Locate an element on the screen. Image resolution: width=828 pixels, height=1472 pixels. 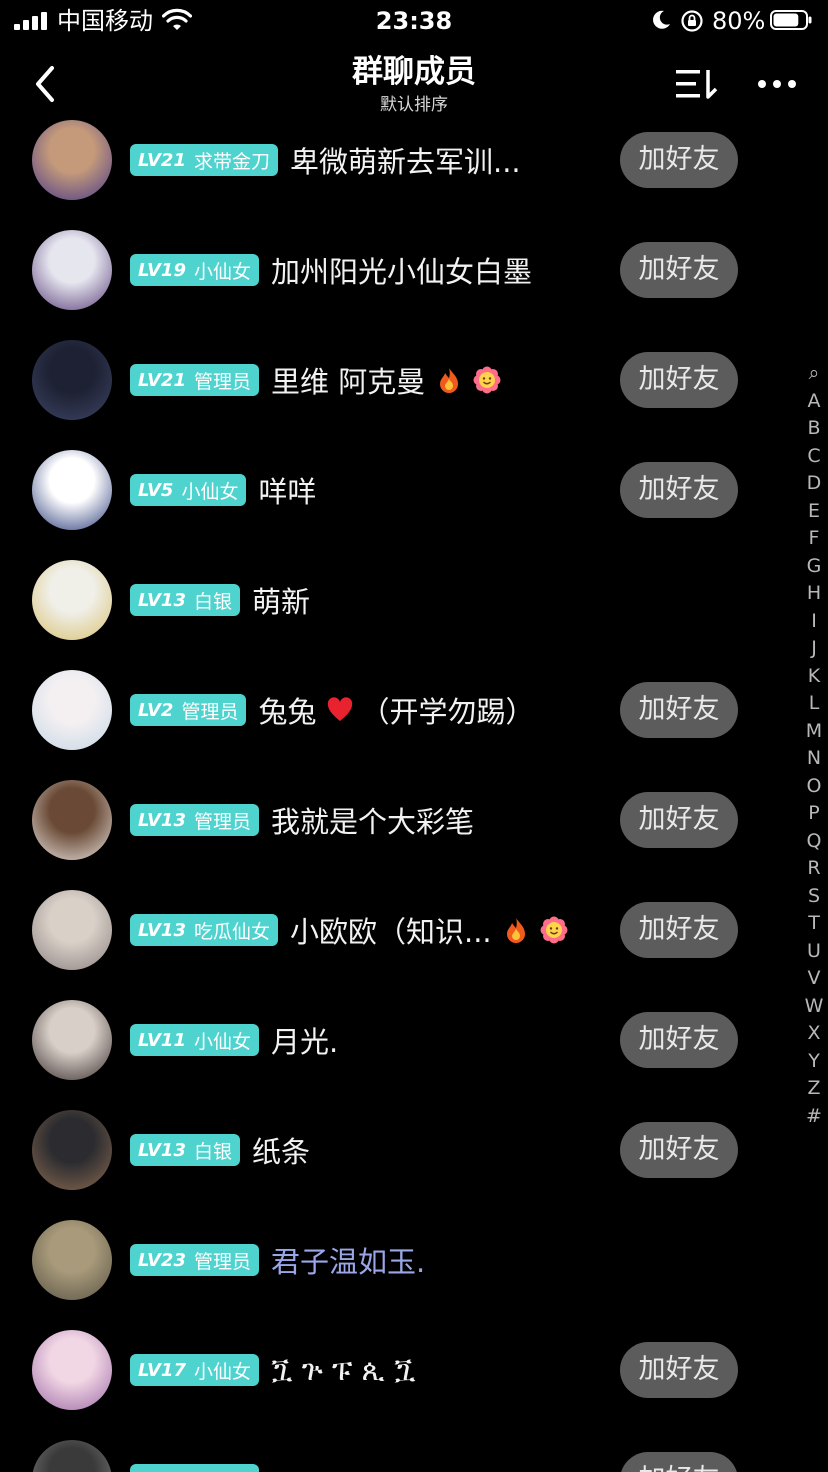
index-letter: W is located at coordinates (814, 1007).